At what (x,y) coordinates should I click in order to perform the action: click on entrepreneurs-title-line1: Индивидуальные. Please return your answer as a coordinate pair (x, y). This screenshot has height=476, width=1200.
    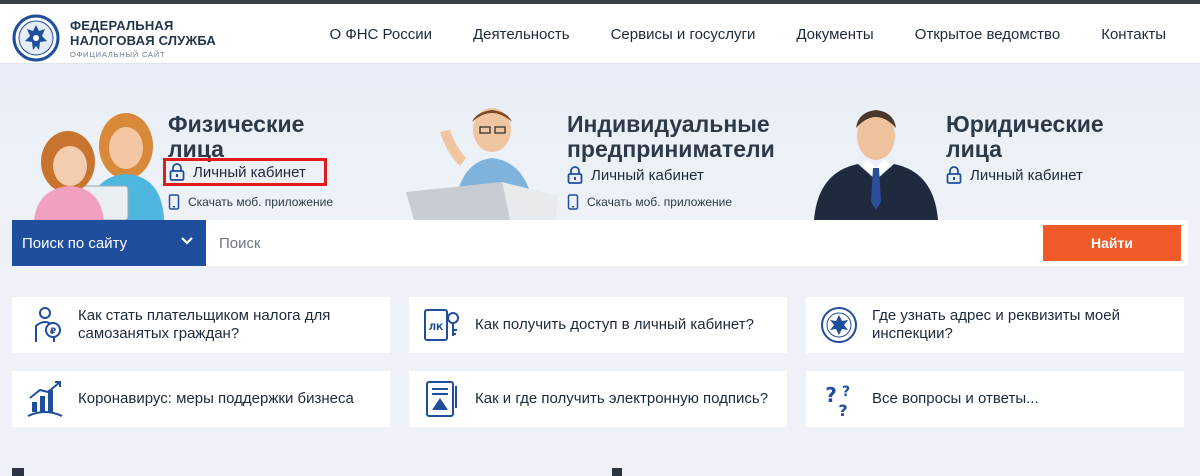
    Looking at the image, I should click on (668, 124).